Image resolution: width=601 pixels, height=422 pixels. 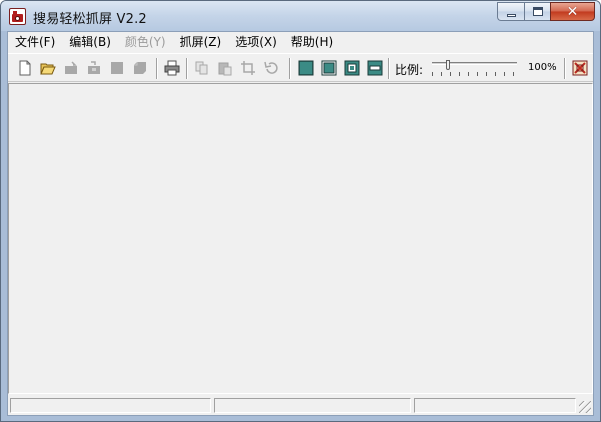 I want to click on save-as-icon, so click(x=94, y=67).